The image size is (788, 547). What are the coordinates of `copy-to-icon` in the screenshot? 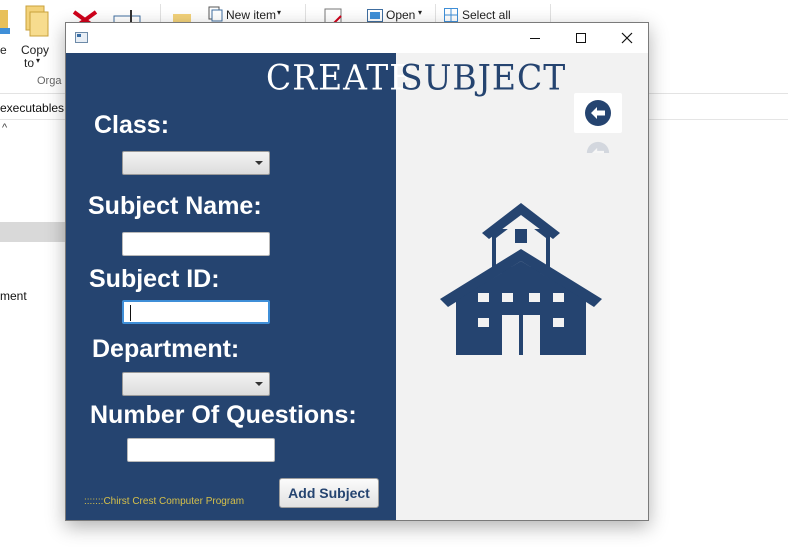 It's located at (36, 22).